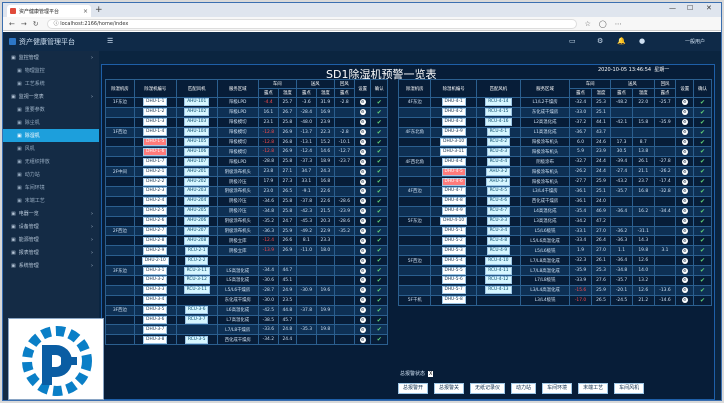  What do you see at coordinates (196, 250) in the screenshot?
I see `fan-tag: RCU-2-1` at bounding box center [196, 250].